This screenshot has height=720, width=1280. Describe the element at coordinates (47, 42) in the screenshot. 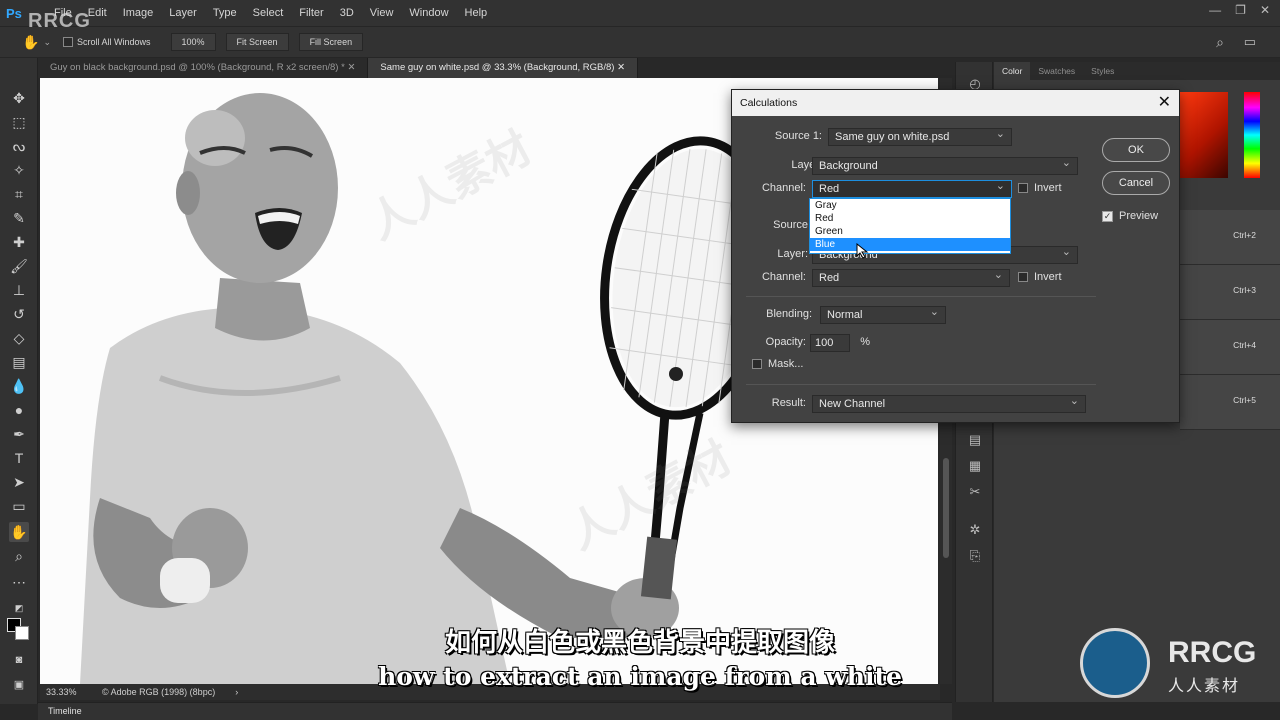

I see `chevron-down-icon: ⌄` at that location.